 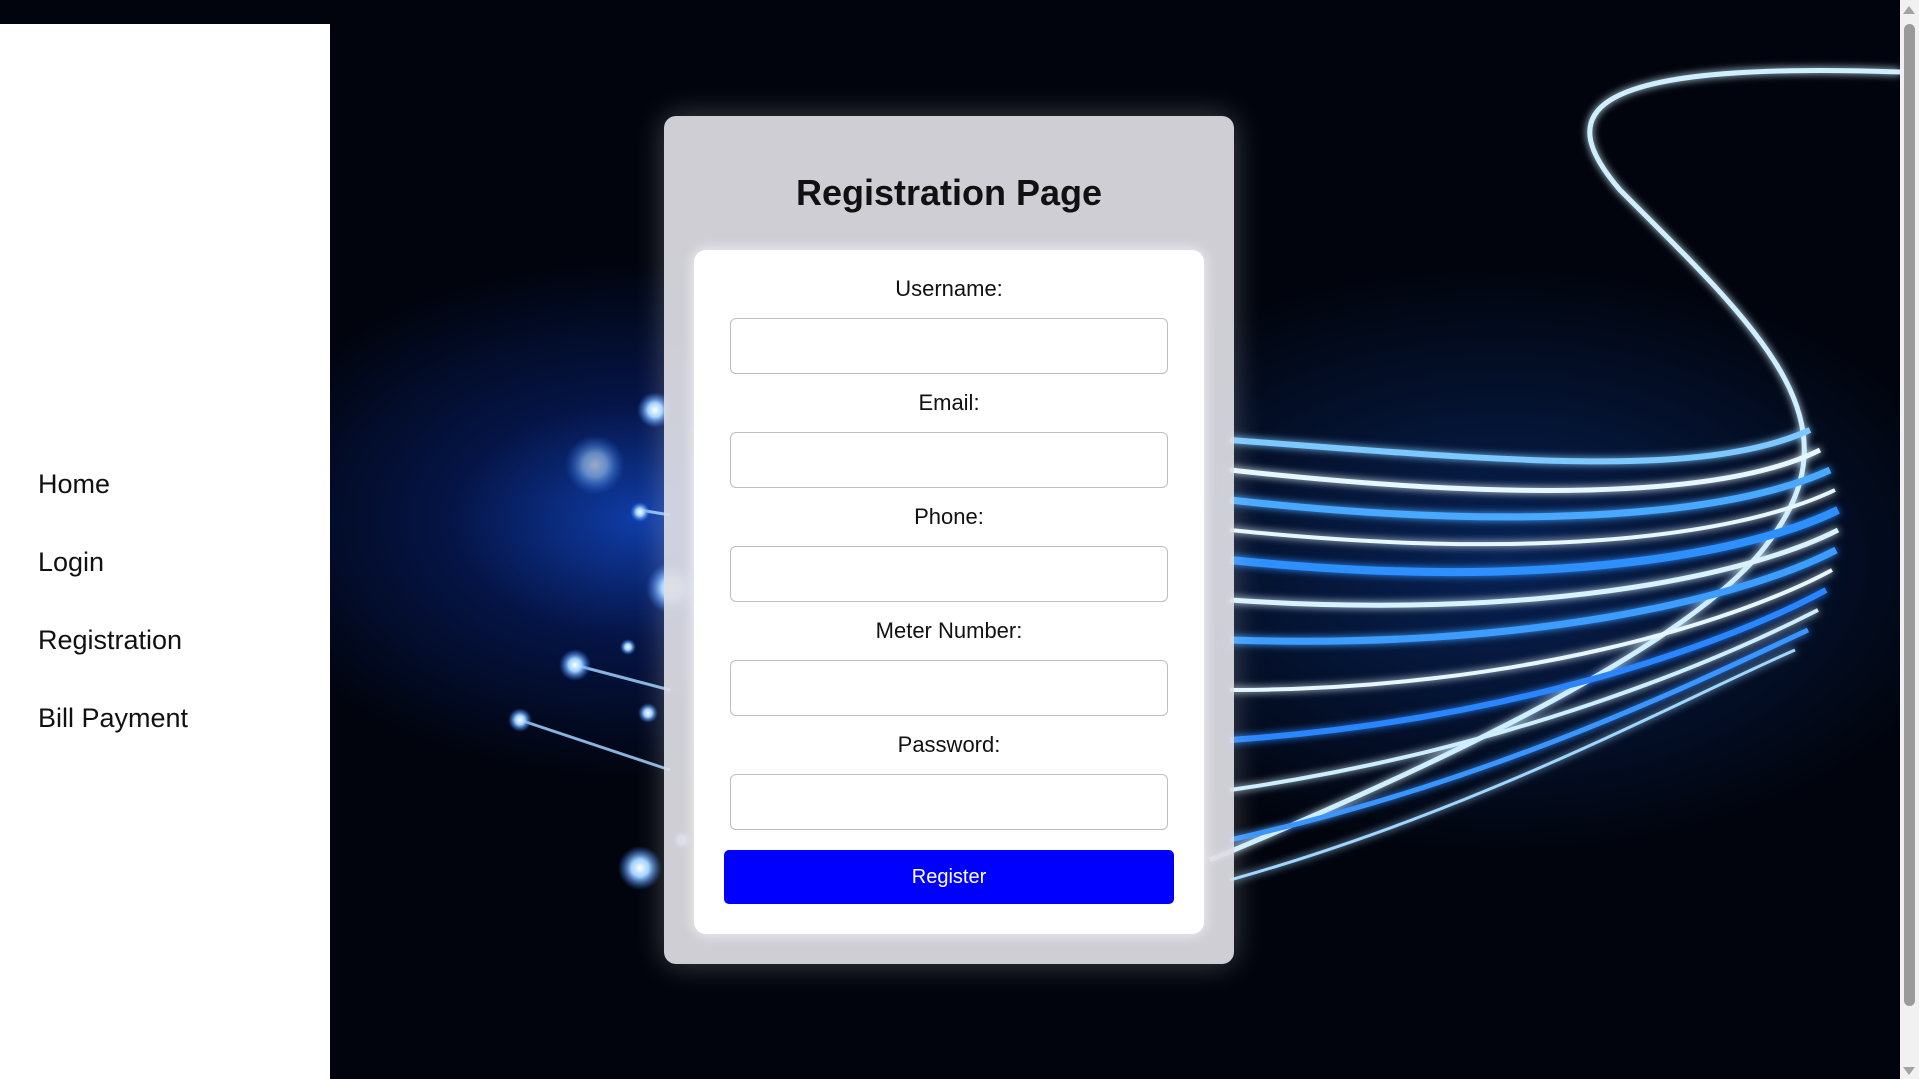 I want to click on chevron-up-icon, so click(x=1909, y=10).